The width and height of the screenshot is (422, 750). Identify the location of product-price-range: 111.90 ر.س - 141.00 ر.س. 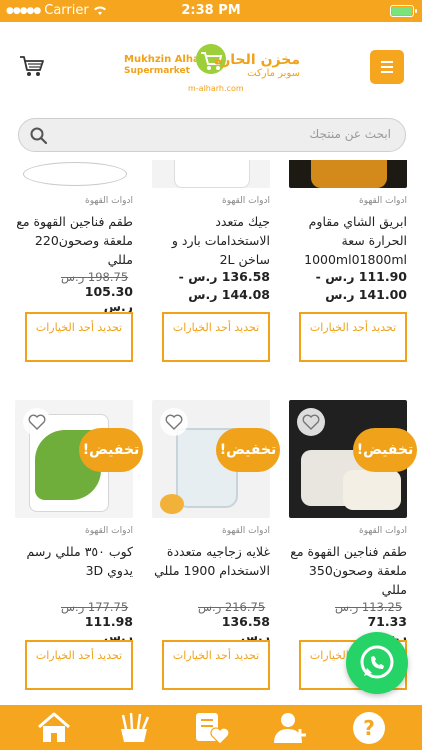
(346, 286).